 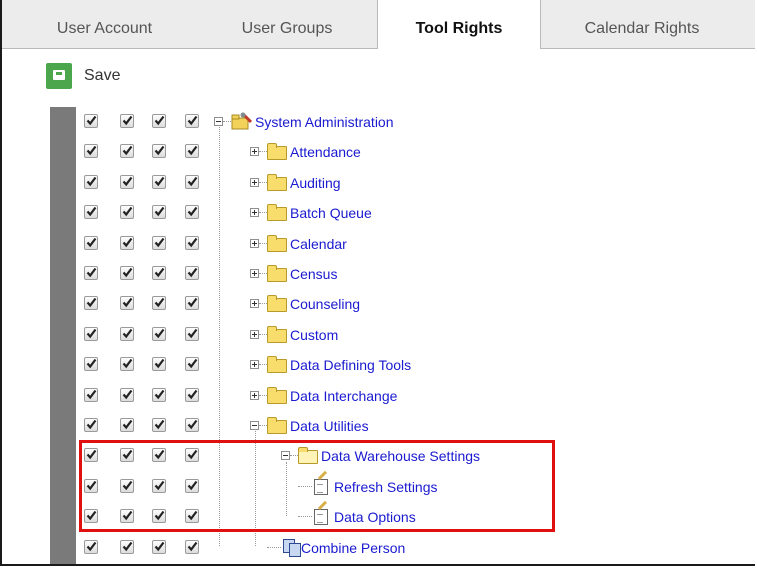 I want to click on tree-item-label: Data Warehouse Settings, so click(x=400, y=456).